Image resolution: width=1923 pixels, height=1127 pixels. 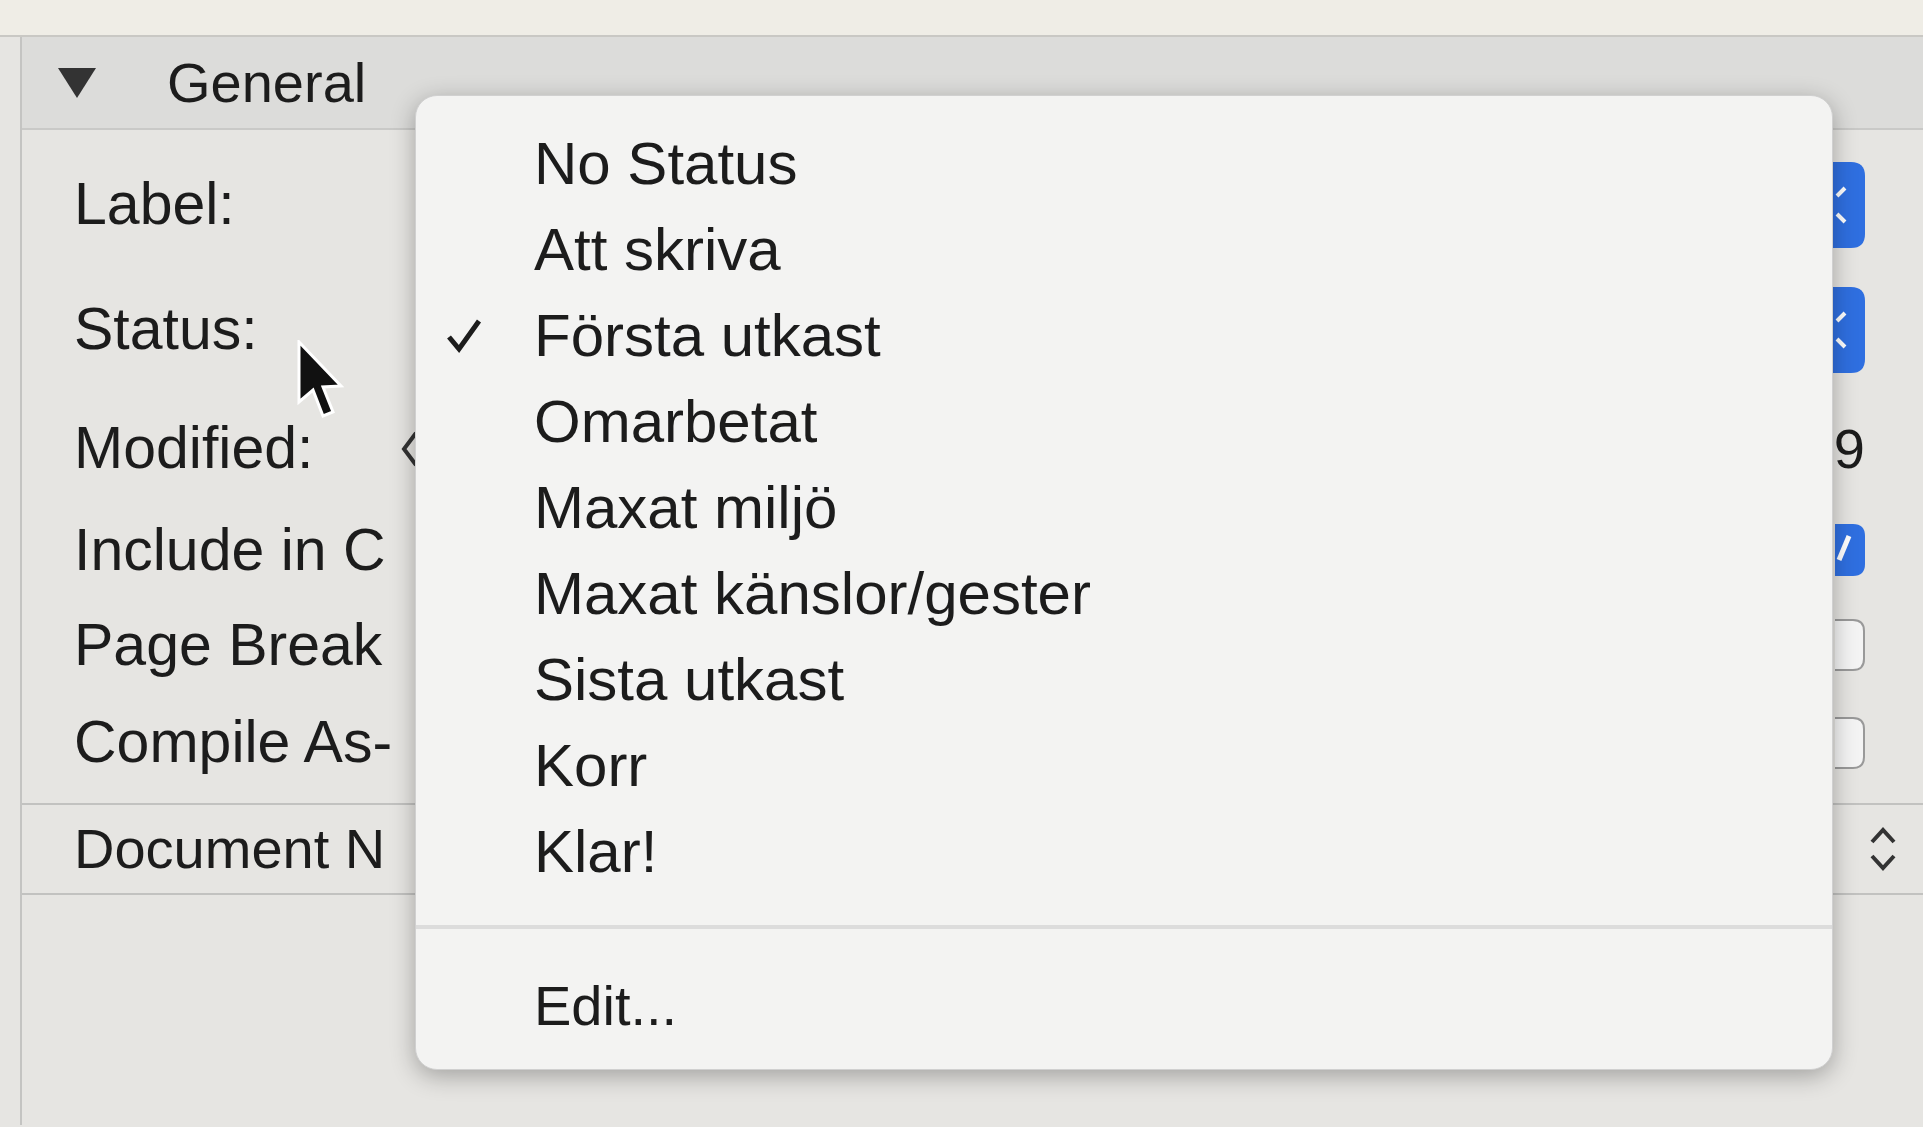 What do you see at coordinates (228, 645) in the screenshot?
I see `field-label: Page Break` at bounding box center [228, 645].